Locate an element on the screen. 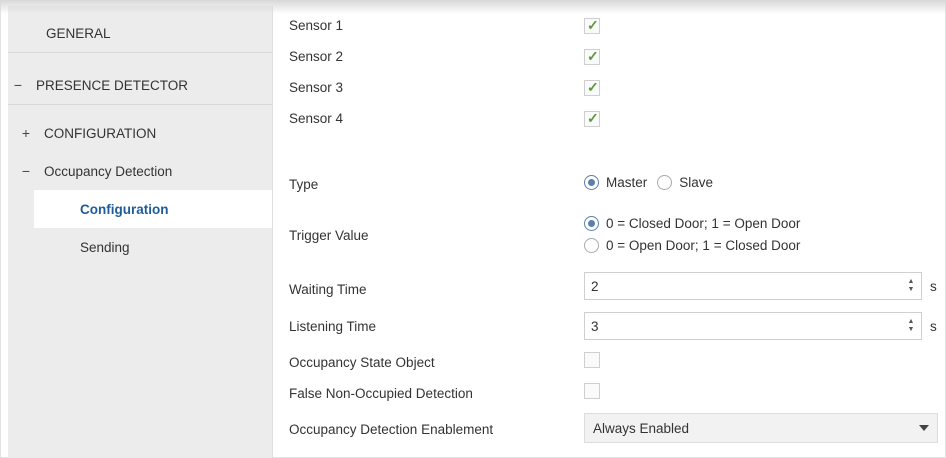  sidebar-item-label: PRESENCE DETECTOR is located at coordinates (112, 85).